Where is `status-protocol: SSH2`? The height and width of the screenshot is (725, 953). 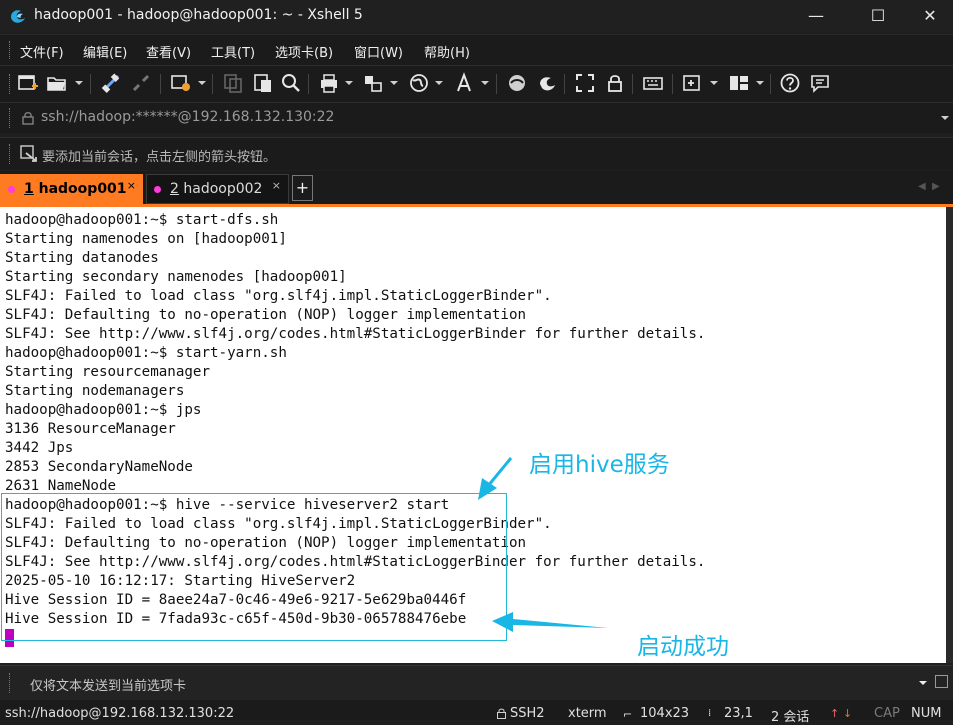
status-protocol: SSH2 is located at coordinates (527, 713).